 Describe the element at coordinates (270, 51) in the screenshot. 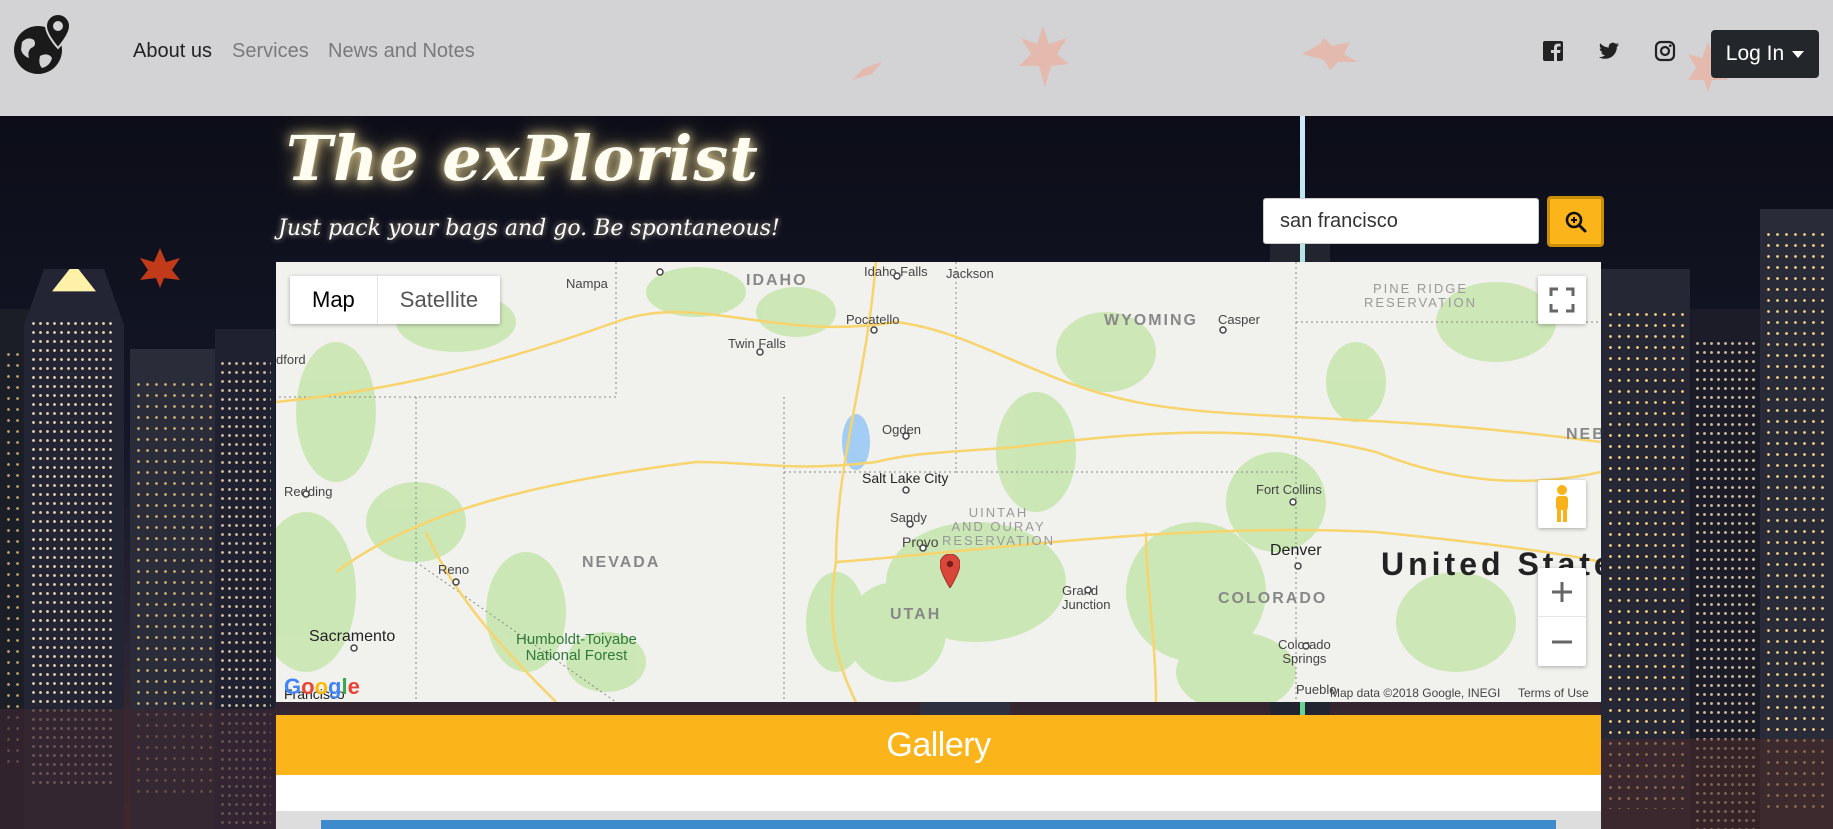

I see `nav-services: Services` at that location.